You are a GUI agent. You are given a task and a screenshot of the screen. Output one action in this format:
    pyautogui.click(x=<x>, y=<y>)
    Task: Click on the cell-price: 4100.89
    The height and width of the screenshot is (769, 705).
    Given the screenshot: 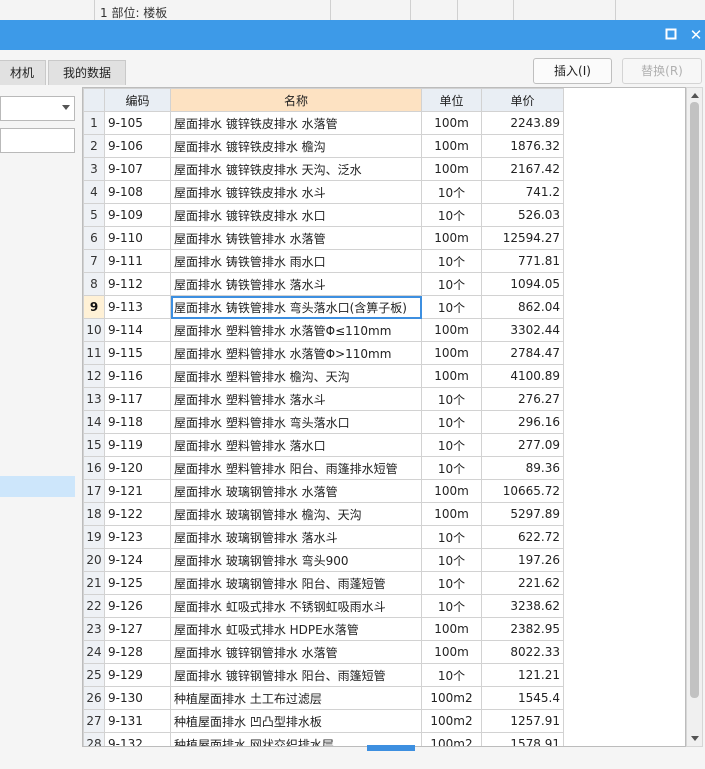 What is the action you would take?
    pyautogui.click(x=522, y=376)
    